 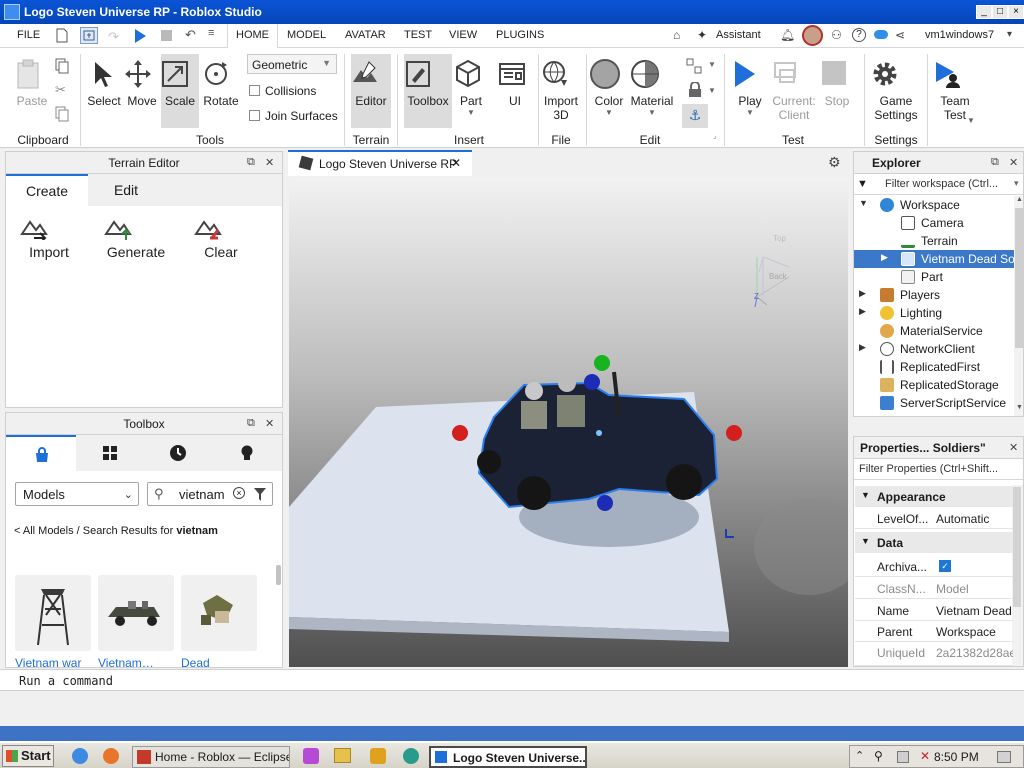 I want to click on quick-access-menu-icon: ≡, so click(x=211, y=33).